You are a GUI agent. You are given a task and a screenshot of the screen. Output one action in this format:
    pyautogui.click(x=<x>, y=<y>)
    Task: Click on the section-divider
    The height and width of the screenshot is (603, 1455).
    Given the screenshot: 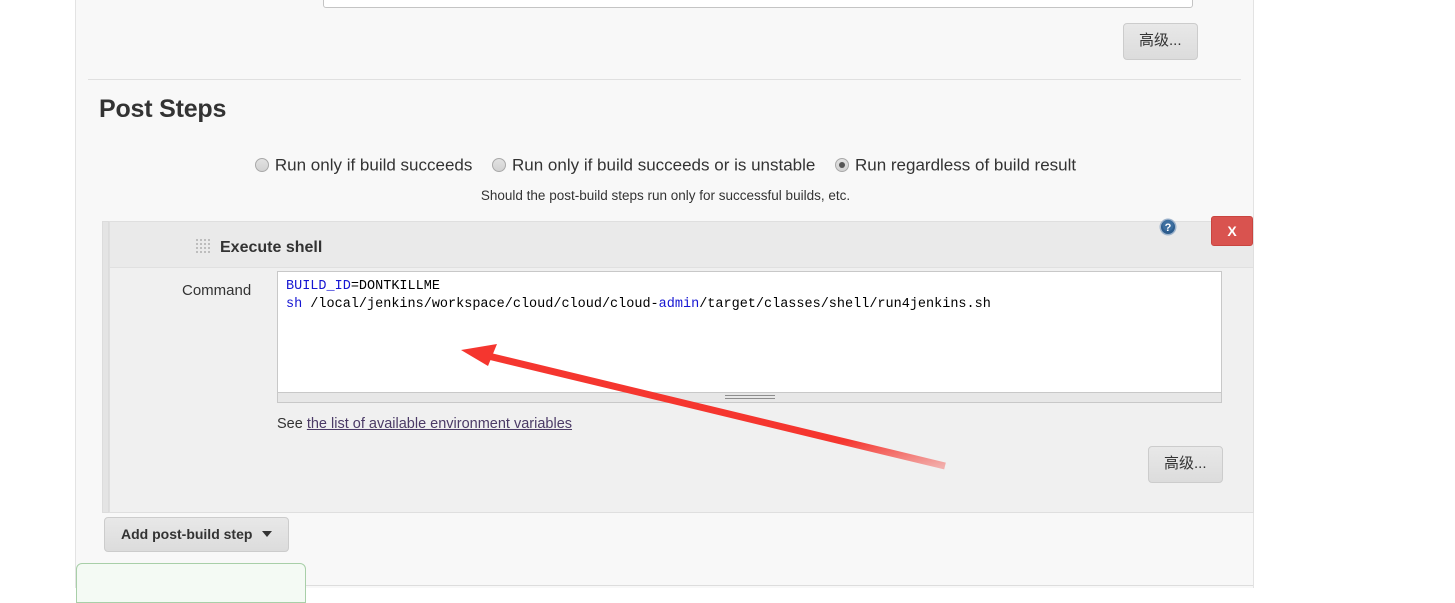 What is the action you would take?
    pyautogui.click(x=664, y=79)
    